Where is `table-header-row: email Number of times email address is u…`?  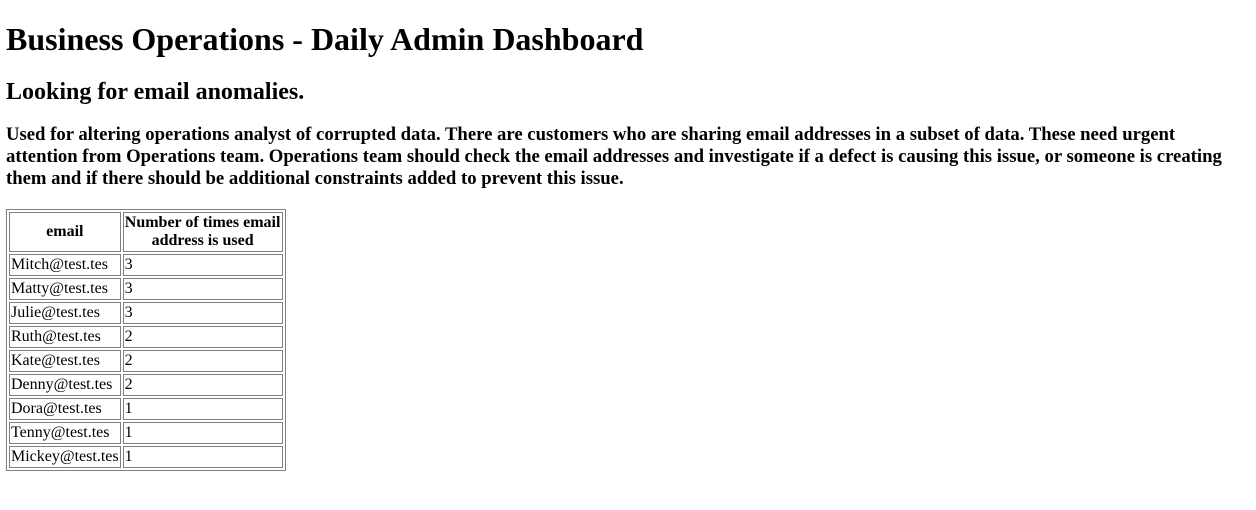
table-header-row: email Number of times email address is u… is located at coordinates (146, 232).